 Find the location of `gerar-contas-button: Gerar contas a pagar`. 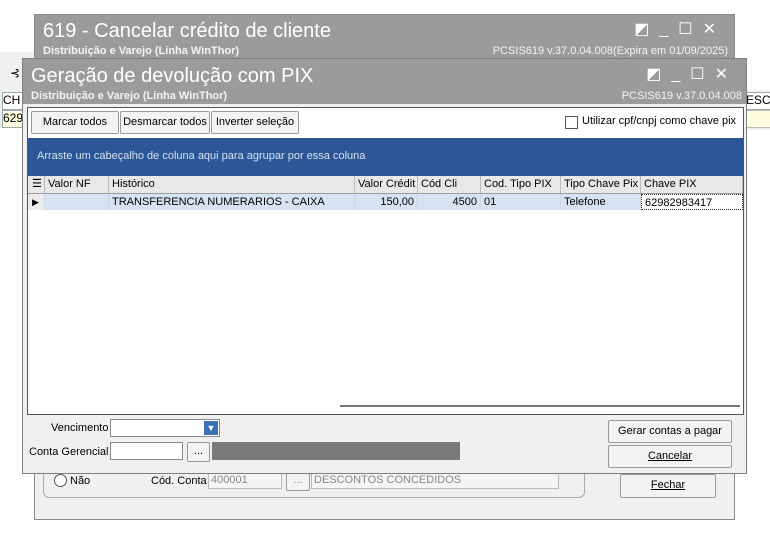

gerar-contas-button: Gerar contas a pagar is located at coordinates (670, 431).